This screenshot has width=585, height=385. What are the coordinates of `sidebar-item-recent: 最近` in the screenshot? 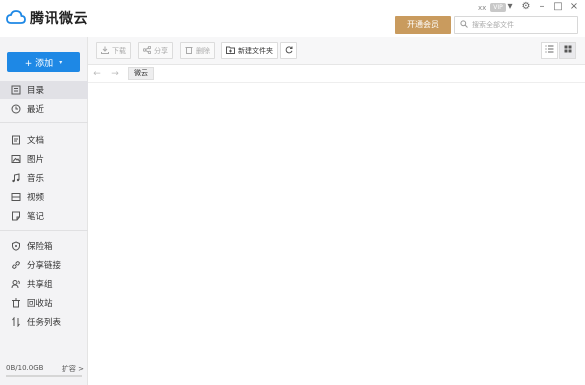 It's located at (44, 109).